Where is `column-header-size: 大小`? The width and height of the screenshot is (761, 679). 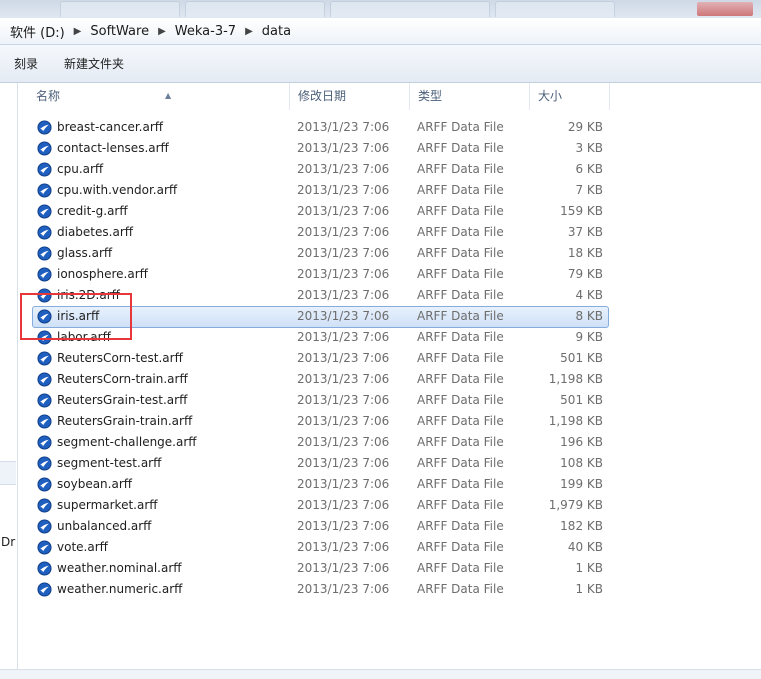 column-header-size: 大小 is located at coordinates (570, 96).